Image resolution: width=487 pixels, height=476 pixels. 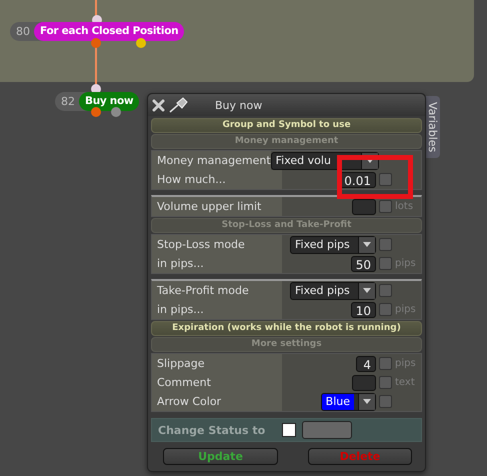 What do you see at coordinates (109, 101) in the screenshot?
I see `node-label: Buy now` at bounding box center [109, 101].